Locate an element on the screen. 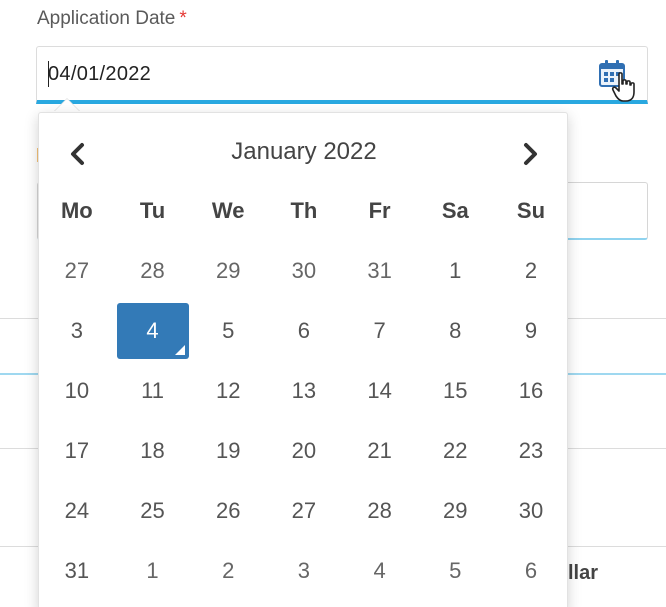  selected-corner-mark is located at coordinates (179, 350).